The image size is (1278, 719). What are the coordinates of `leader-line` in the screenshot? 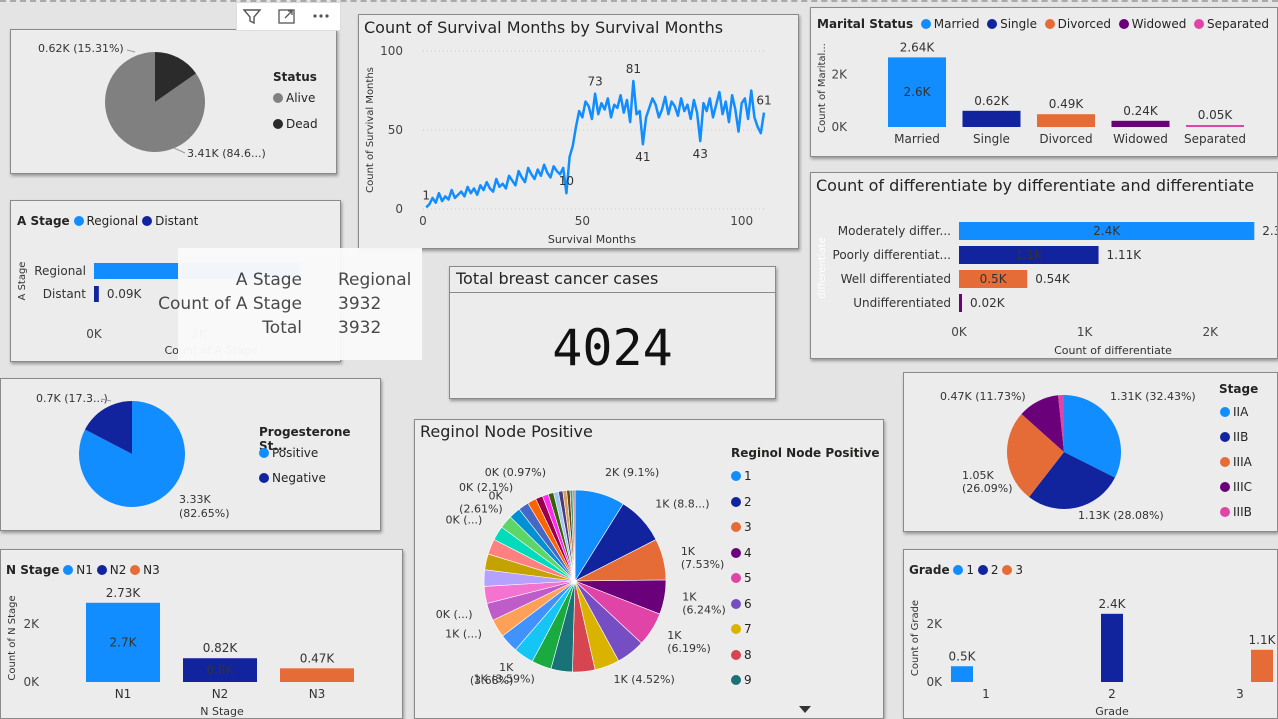 It's located at (131, 51).